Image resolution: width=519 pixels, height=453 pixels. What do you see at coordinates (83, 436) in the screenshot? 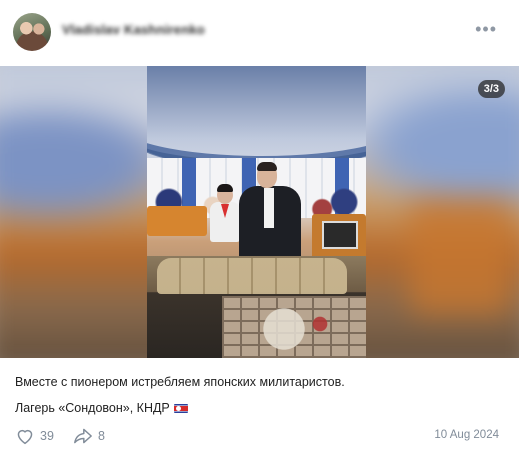
I see `share-icon` at bounding box center [83, 436].